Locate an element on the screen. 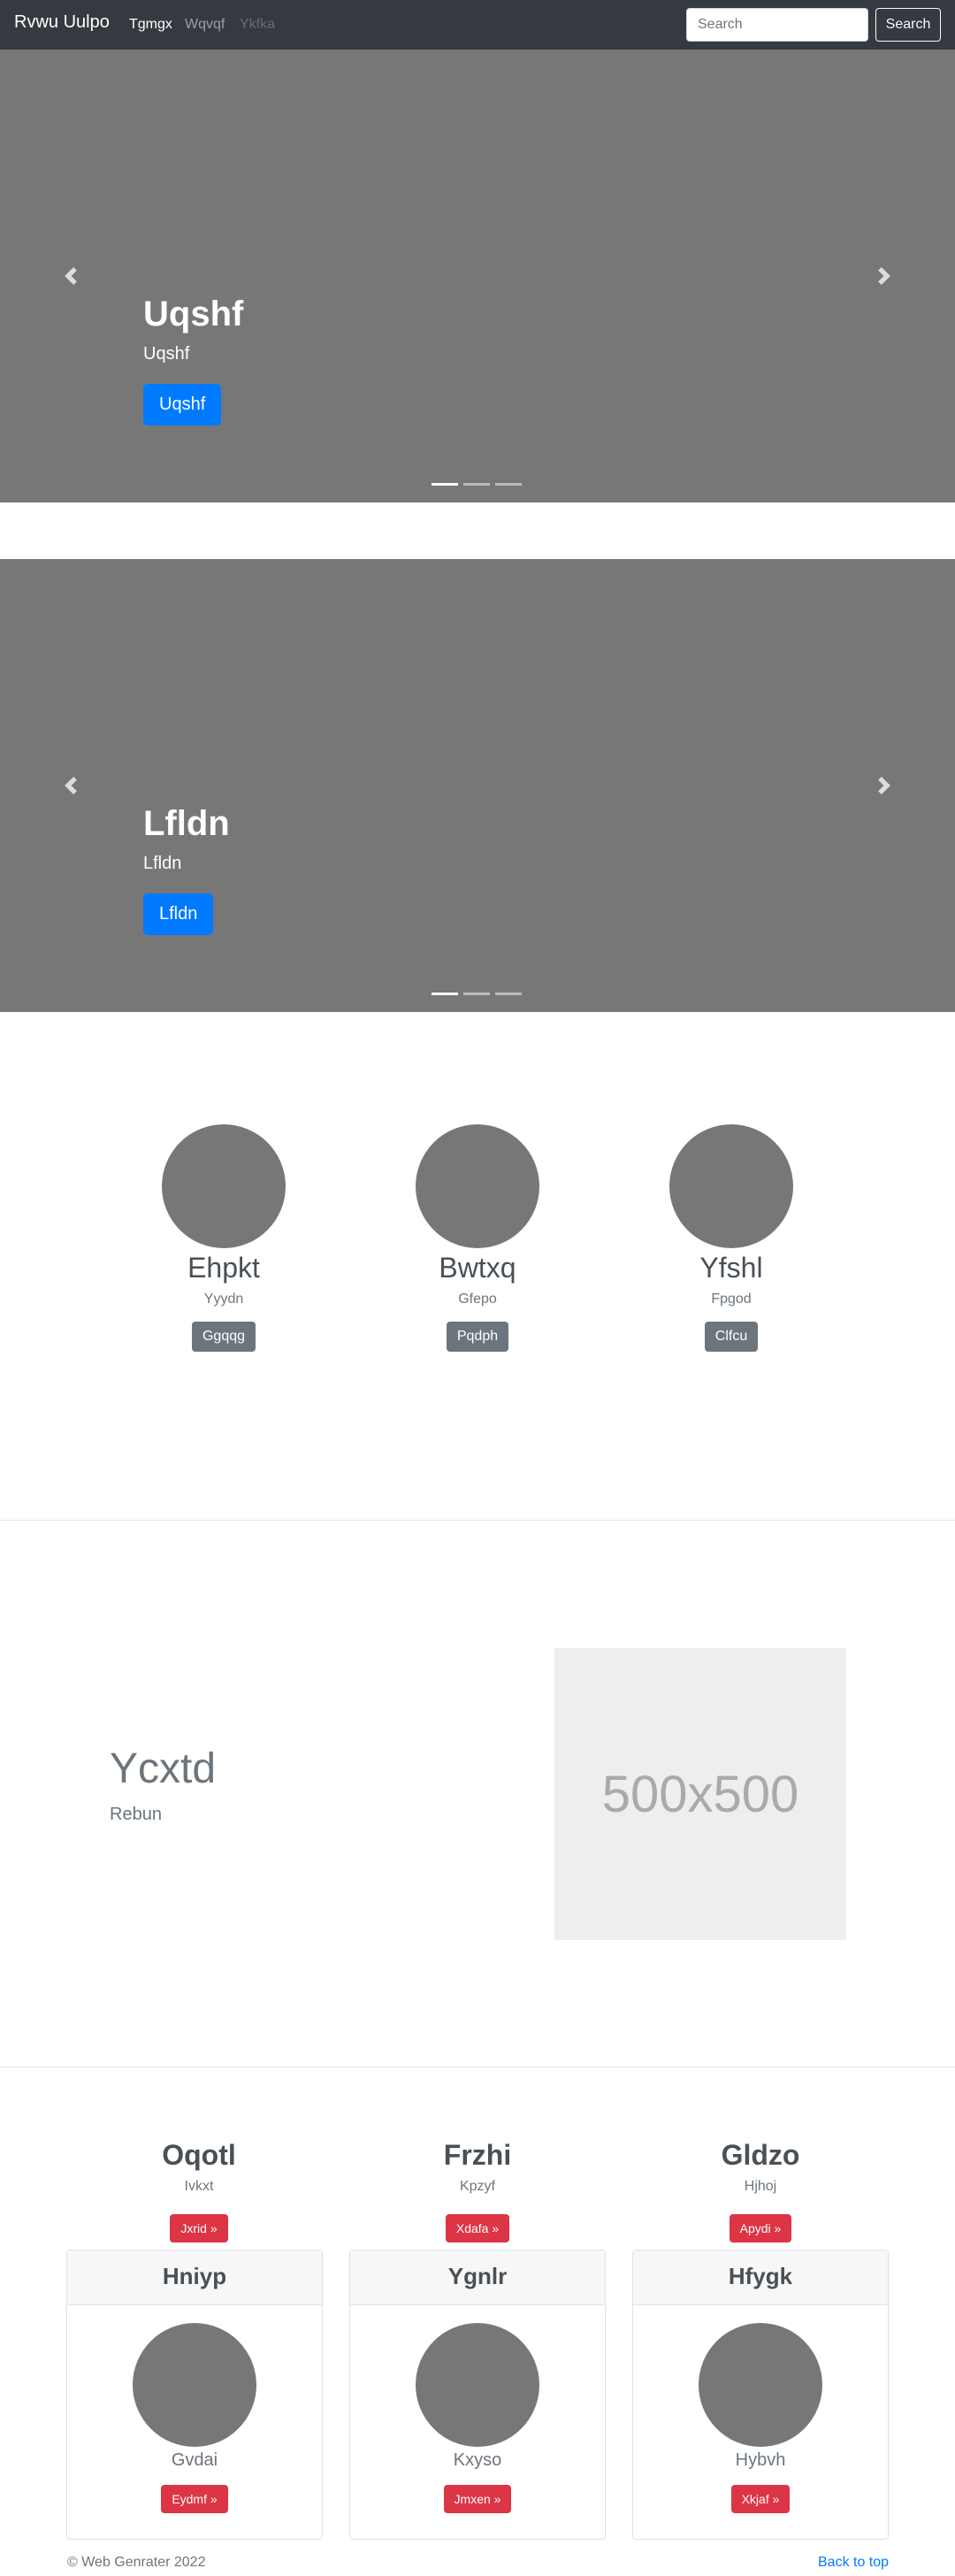 Image resolution: width=955 pixels, height=2576 pixels. navbar: Rvwu Uulpo Tgmgx Wqvqf Ykfka Search is located at coordinates (477, 25).